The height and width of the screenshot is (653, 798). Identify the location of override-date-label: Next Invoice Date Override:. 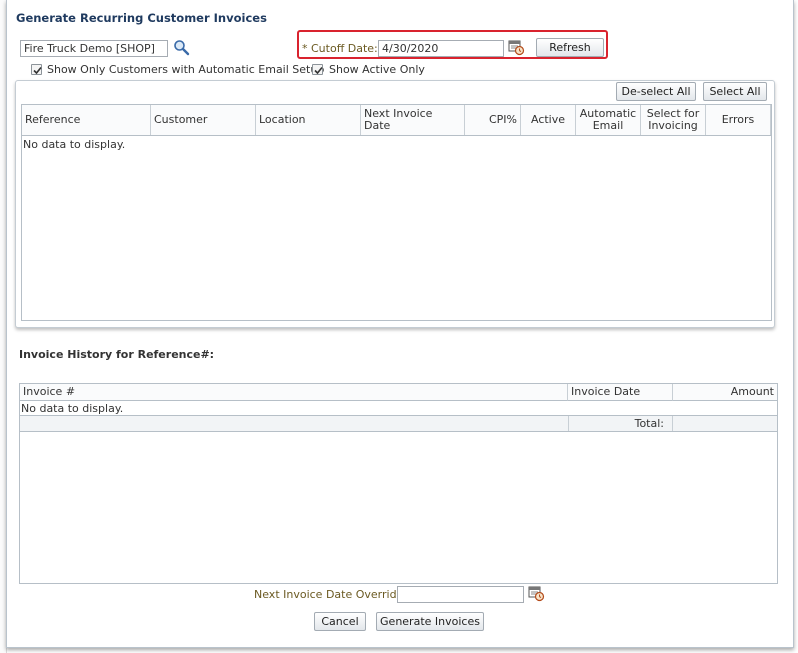
(331, 594).